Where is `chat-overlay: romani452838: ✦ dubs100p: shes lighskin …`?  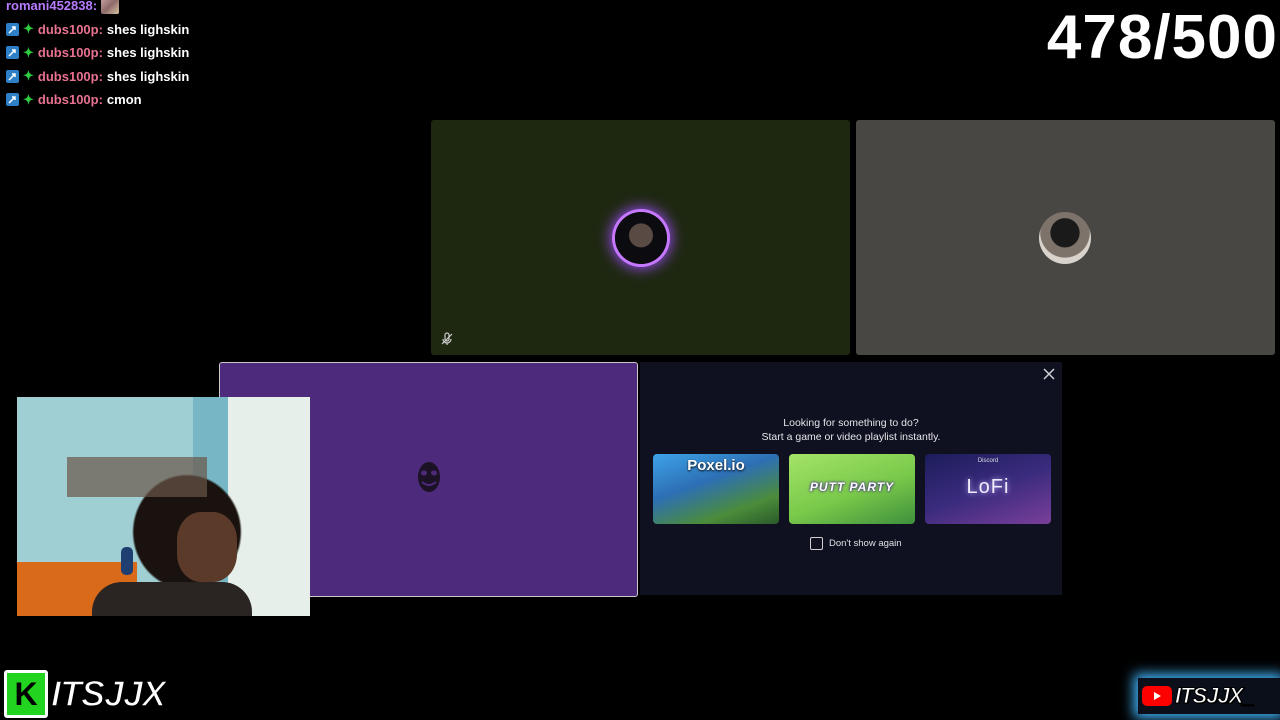 chat-overlay: romani452838: ✦ dubs100p: shes lighskin … is located at coordinates (186, 56).